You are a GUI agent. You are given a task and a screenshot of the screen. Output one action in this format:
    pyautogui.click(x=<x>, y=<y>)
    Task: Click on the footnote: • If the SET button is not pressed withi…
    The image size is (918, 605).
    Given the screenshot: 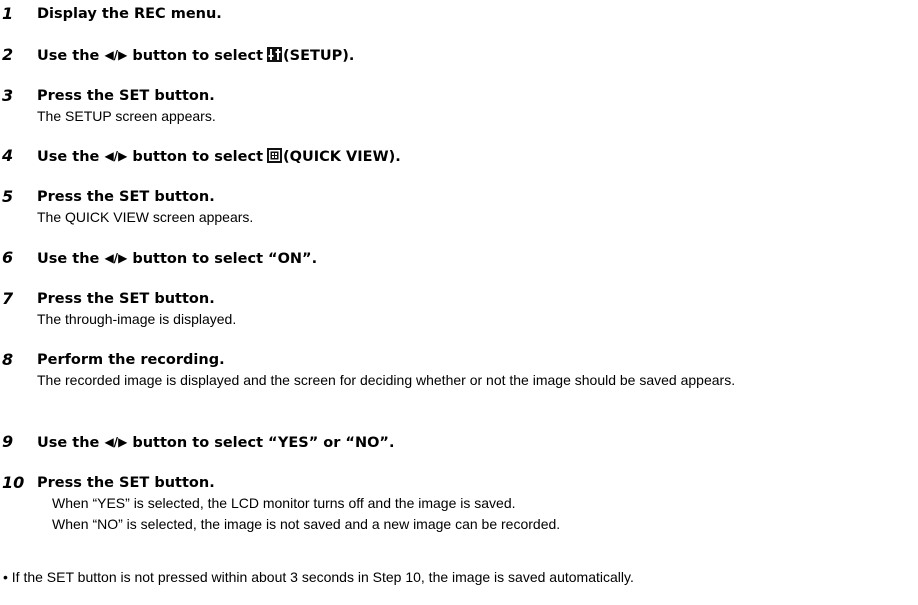 What is the action you would take?
    pyautogui.click(x=318, y=577)
    